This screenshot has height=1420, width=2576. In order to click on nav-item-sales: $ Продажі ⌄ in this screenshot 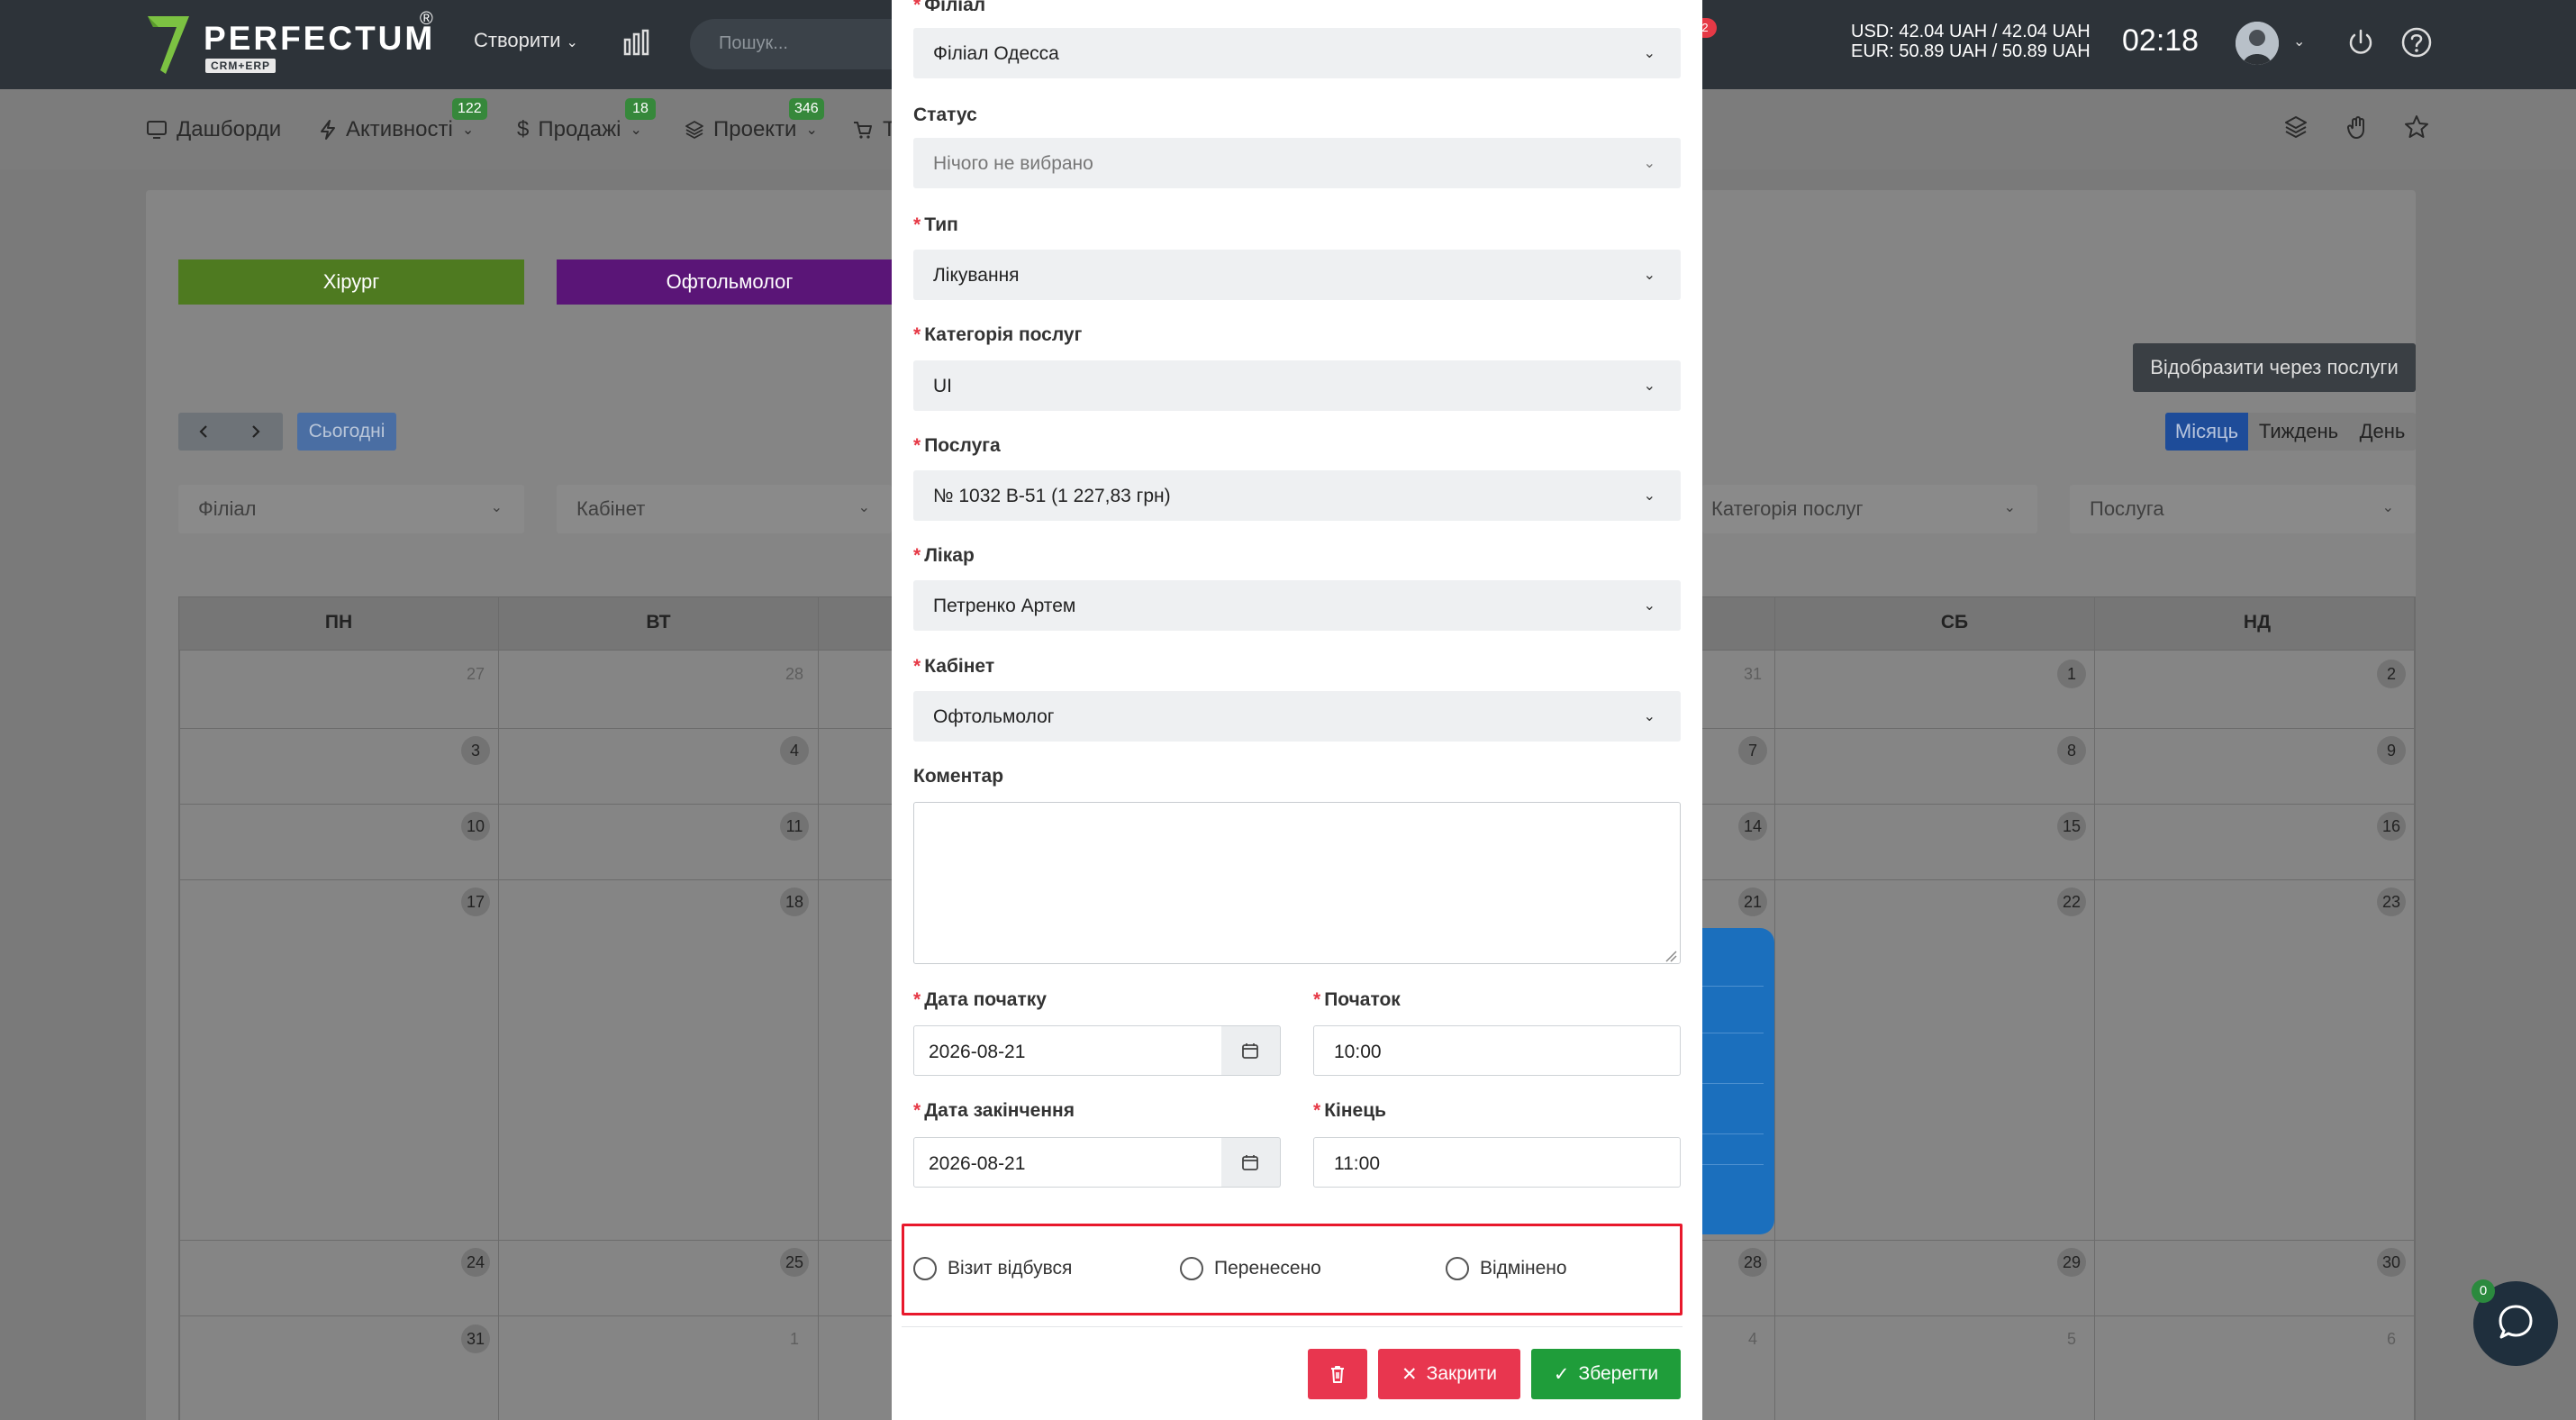, I will do `click(579, 129)`.